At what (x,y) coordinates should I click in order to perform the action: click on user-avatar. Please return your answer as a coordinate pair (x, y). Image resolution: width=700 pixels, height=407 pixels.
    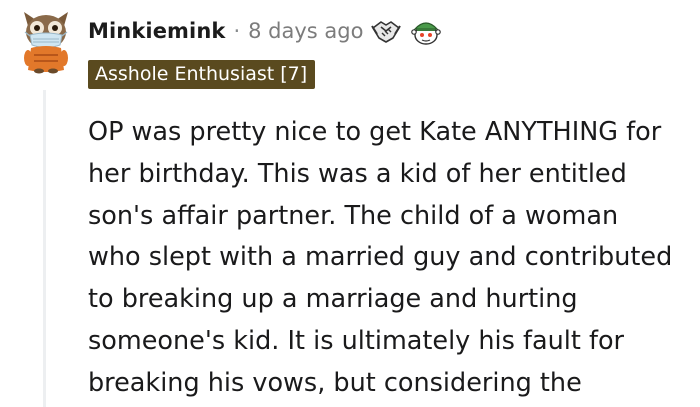
    Looking at the image, I should click on (46, 41).